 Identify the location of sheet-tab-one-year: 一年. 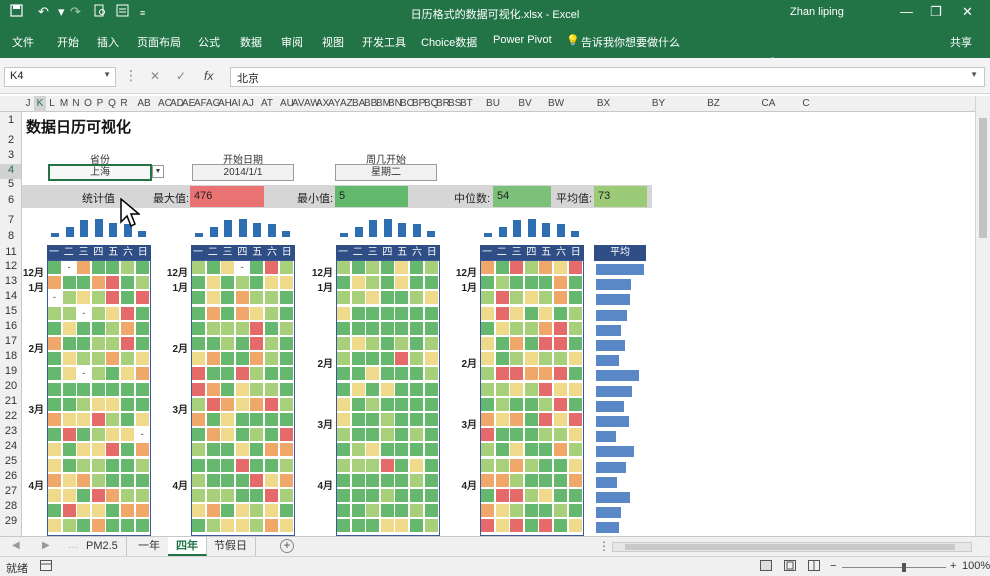
(149, 546).